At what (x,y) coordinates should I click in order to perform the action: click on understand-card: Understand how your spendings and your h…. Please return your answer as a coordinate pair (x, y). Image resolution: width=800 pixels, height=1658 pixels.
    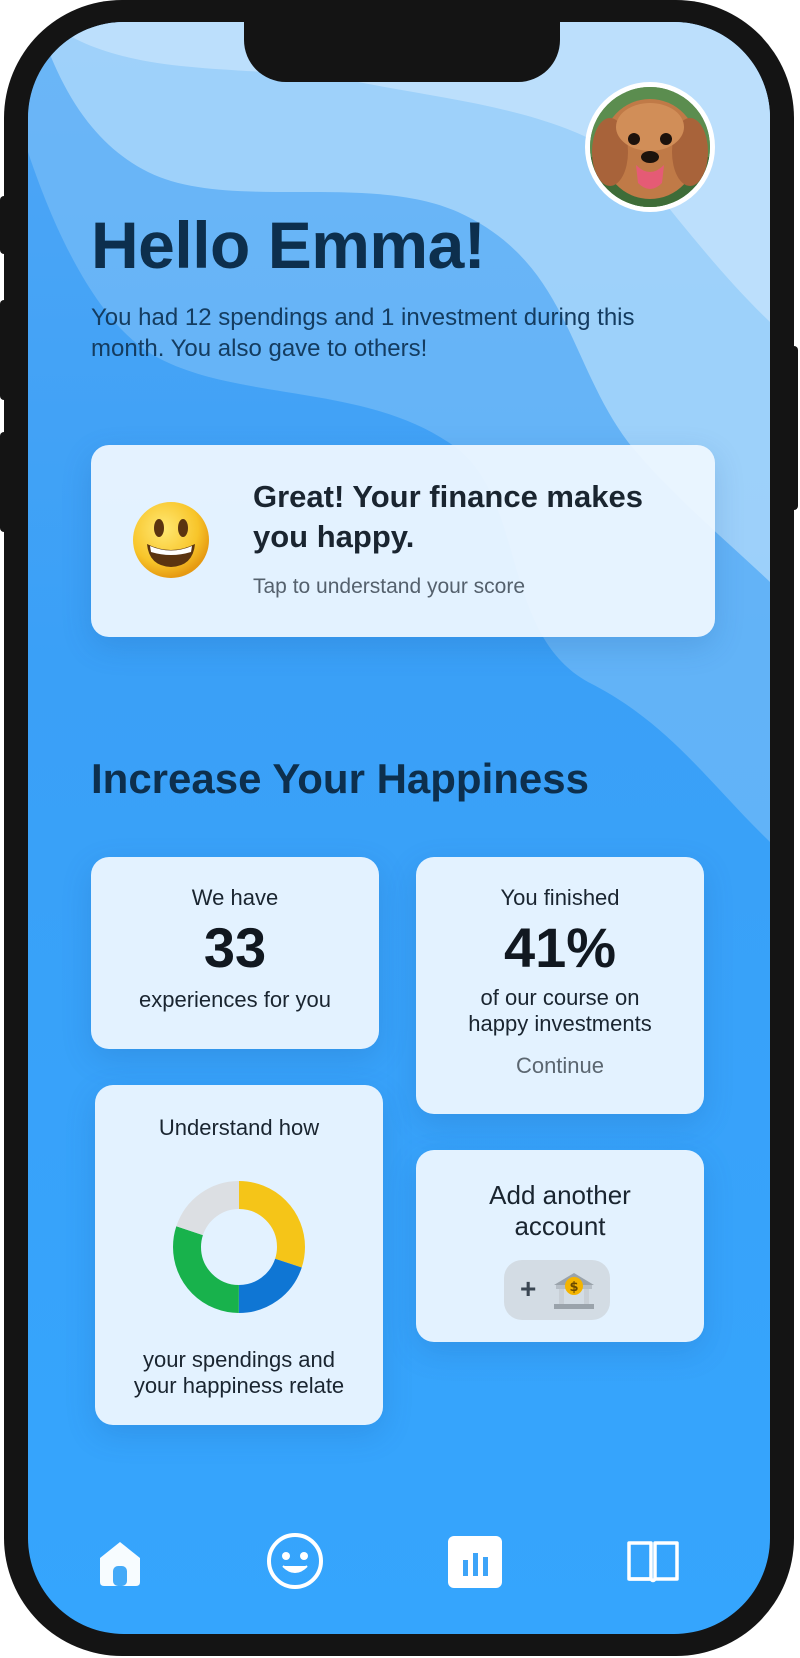
    Looking at the image, I should click on (239, 1255).